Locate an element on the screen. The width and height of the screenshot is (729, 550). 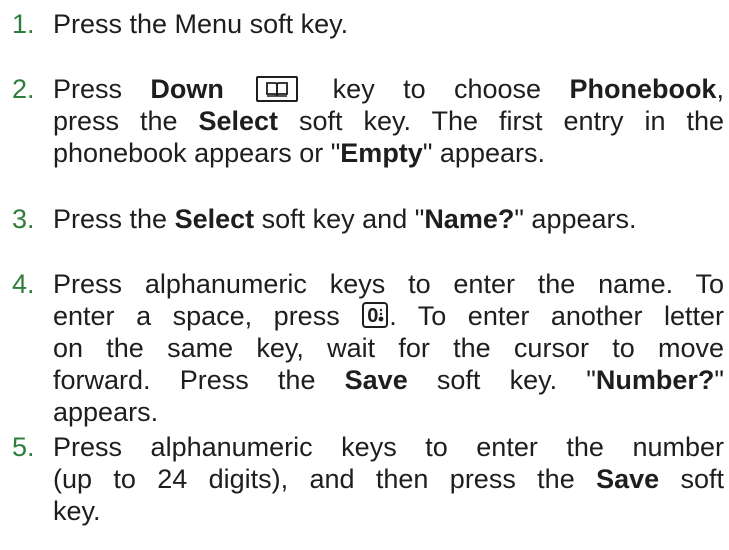
text-run: press the is located at coordinates (126, 121).